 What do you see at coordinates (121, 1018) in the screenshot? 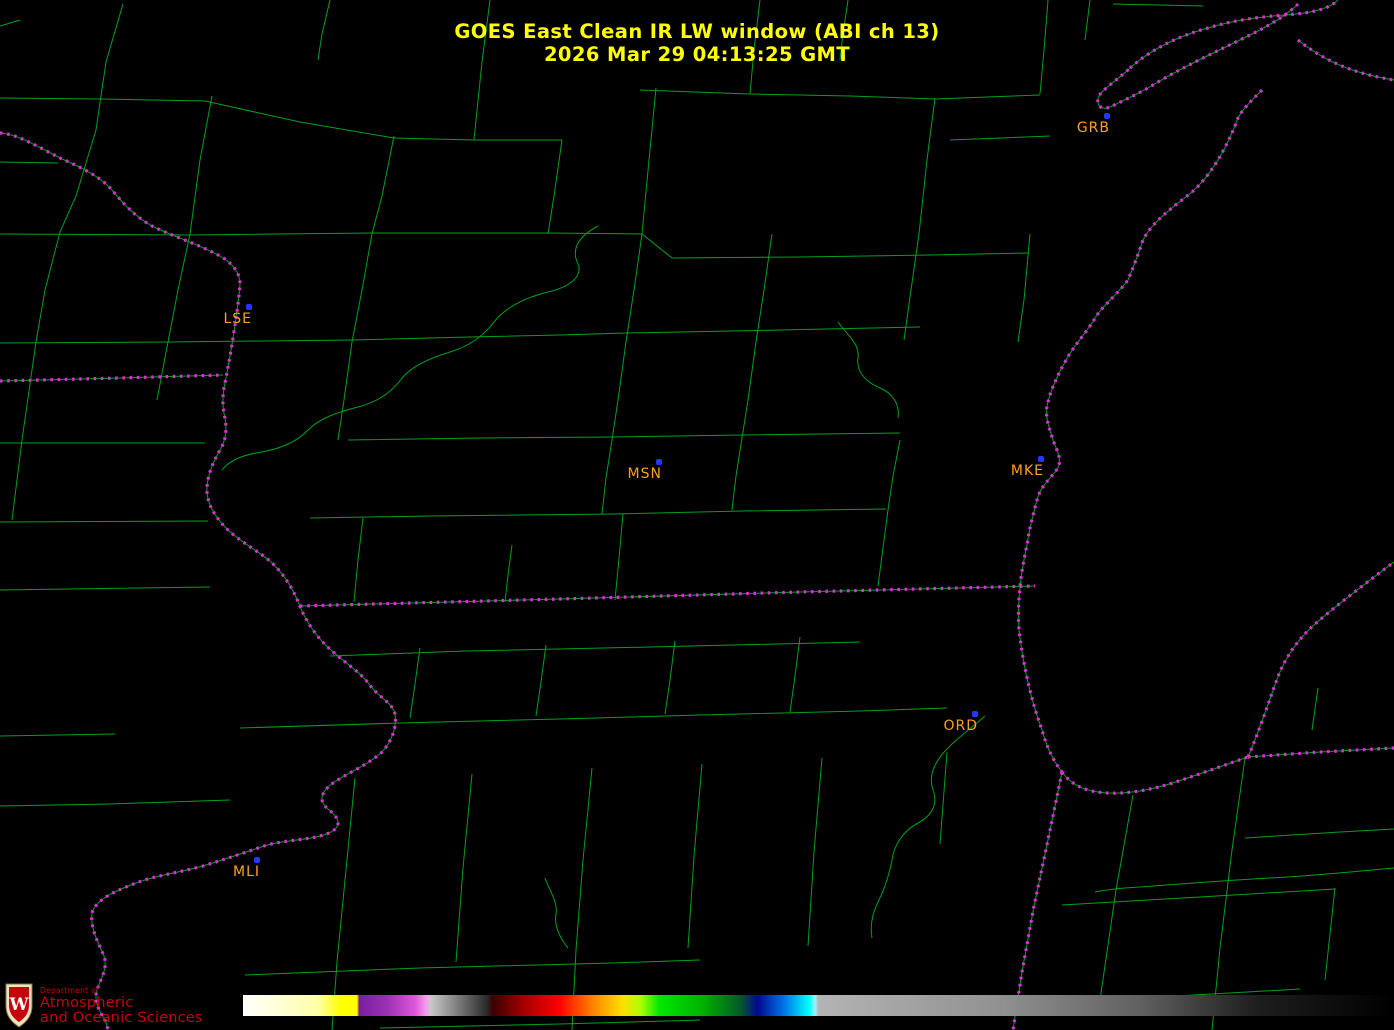
I see `logo-line-2: and Oceanic Sciences` at bounding box center [121, 1018].